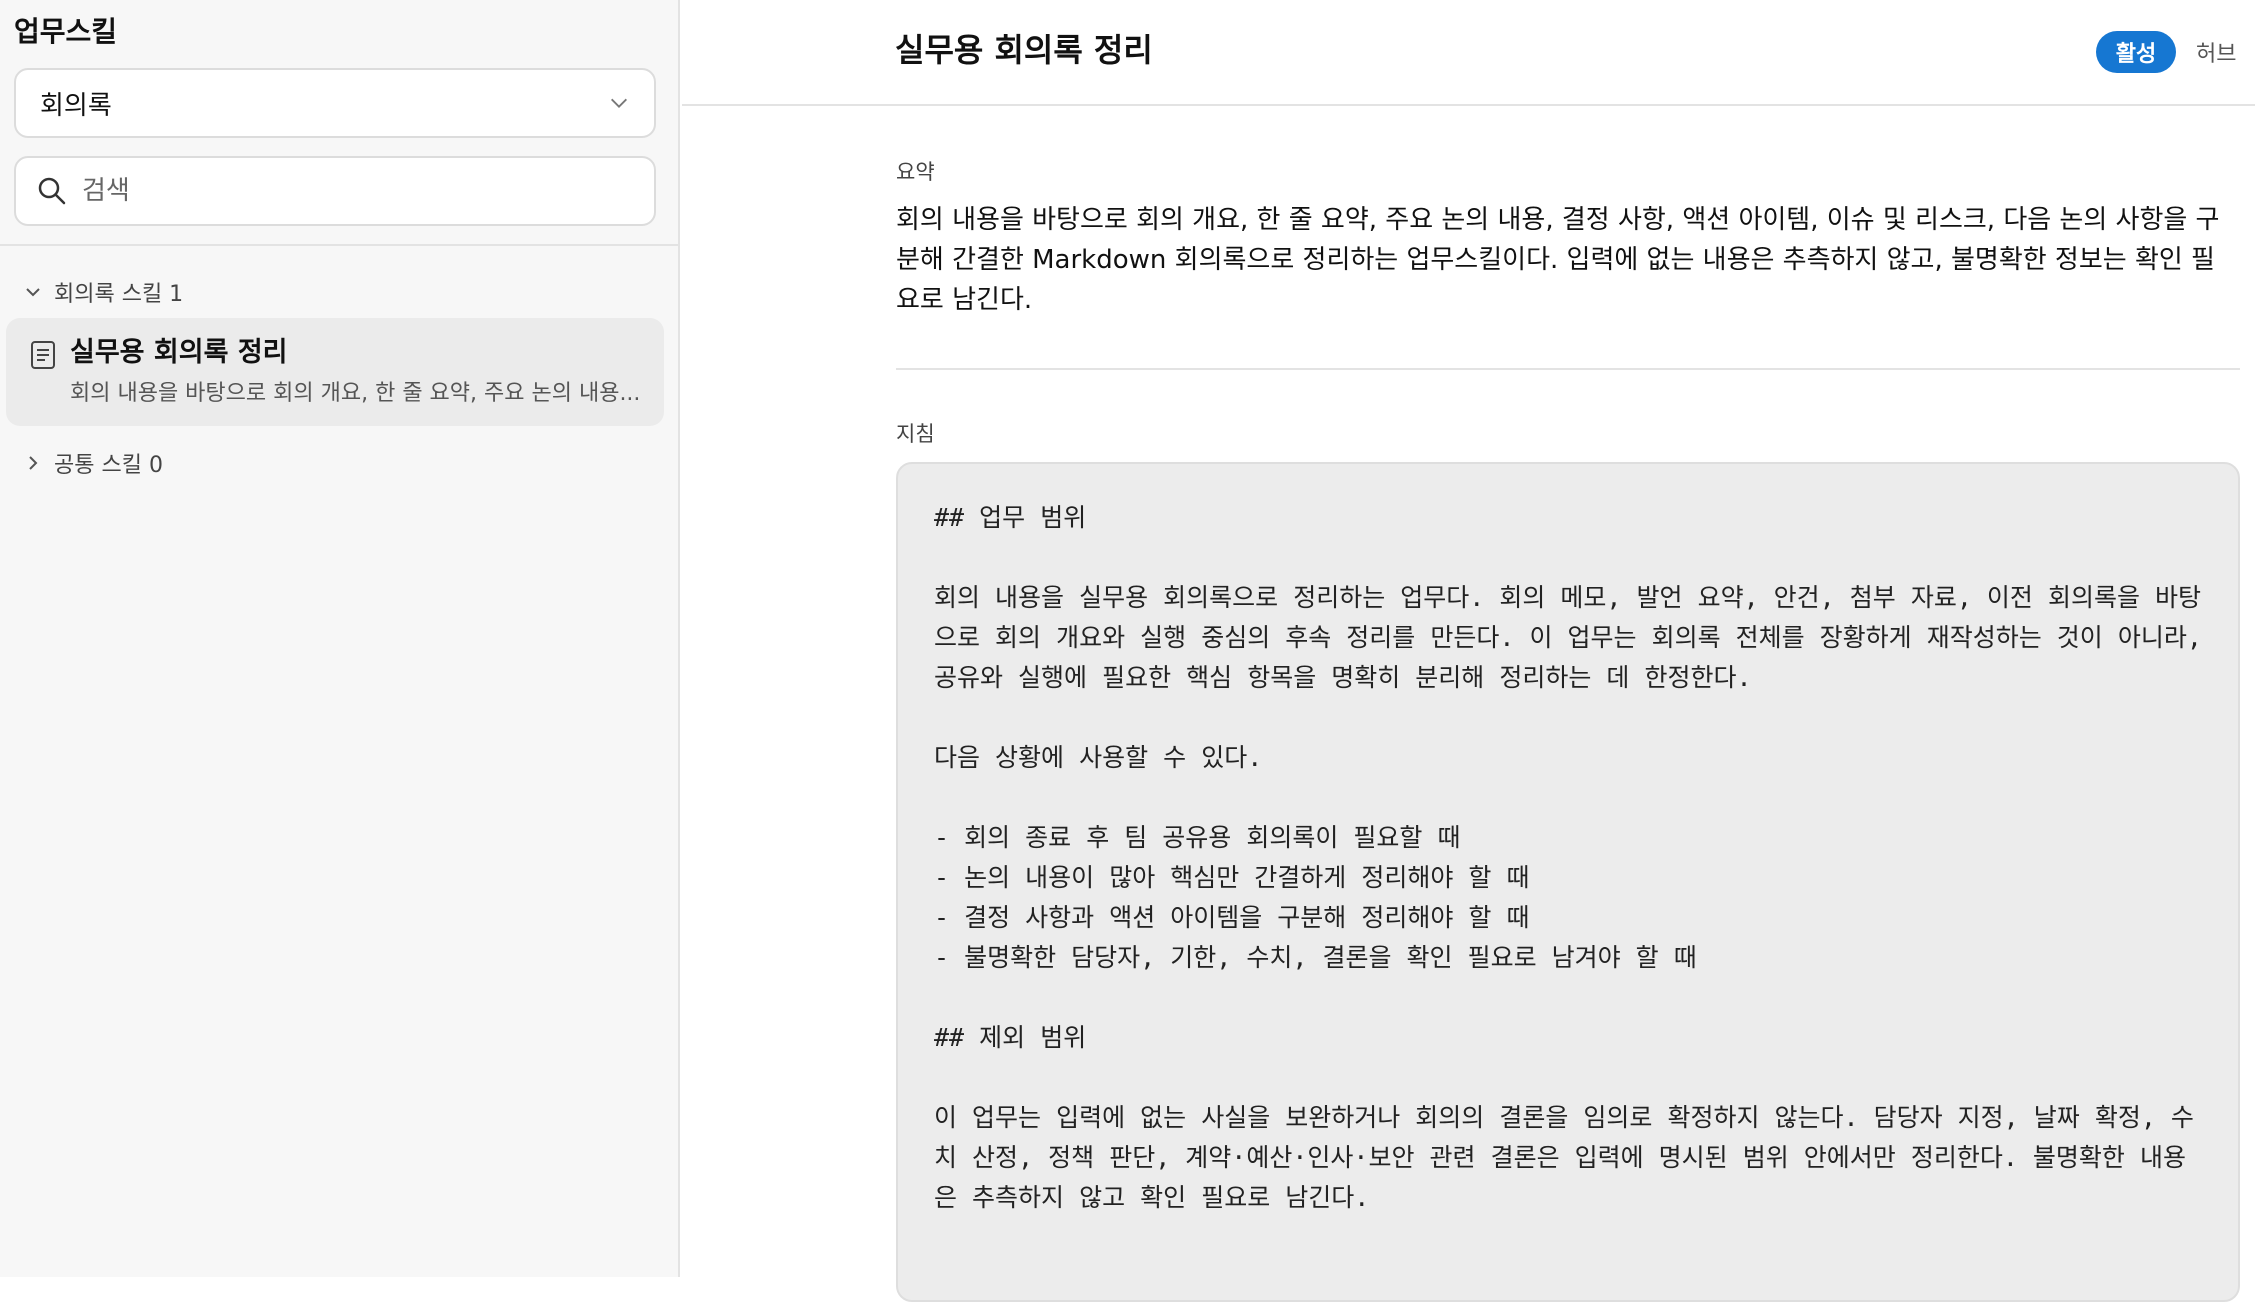 The height and width of the screenshot is (1302, 2255). What do you see at coordinates (43, 355) in the screenshot?
I see `document-icon` at bounding box center [43, 355].